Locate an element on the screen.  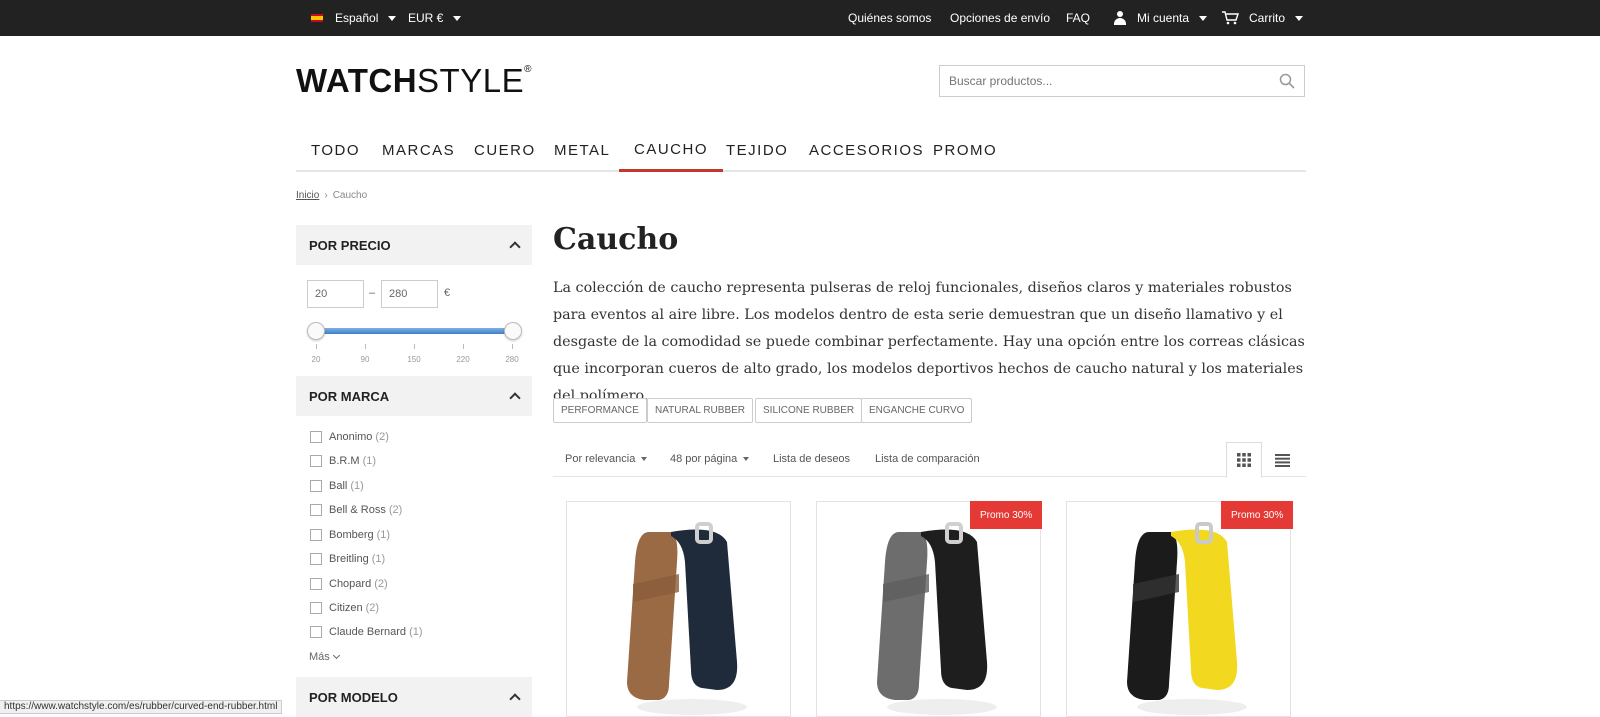
brand-filter-item: Citizen (2) is located at coordinates (344, 608).